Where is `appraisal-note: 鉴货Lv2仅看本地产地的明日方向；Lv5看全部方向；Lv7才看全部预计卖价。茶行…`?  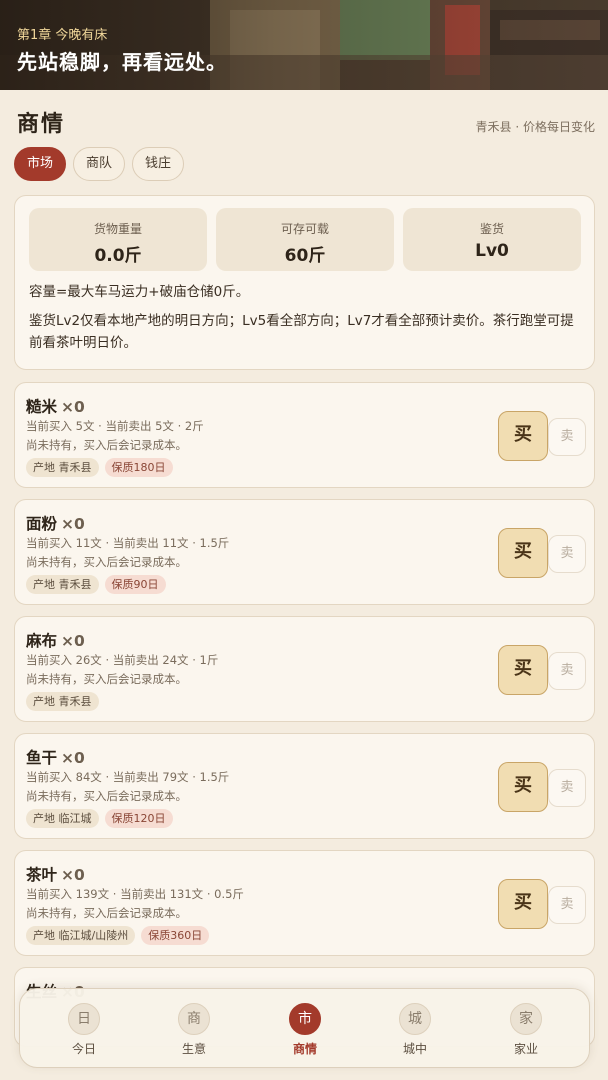
appraisal-note: 鉴货Lv2仅看本地产地的明日方向；Lv5看全部方向；Lv7才看全部预计卖价。茶行… is located at coordinates (301, 332).